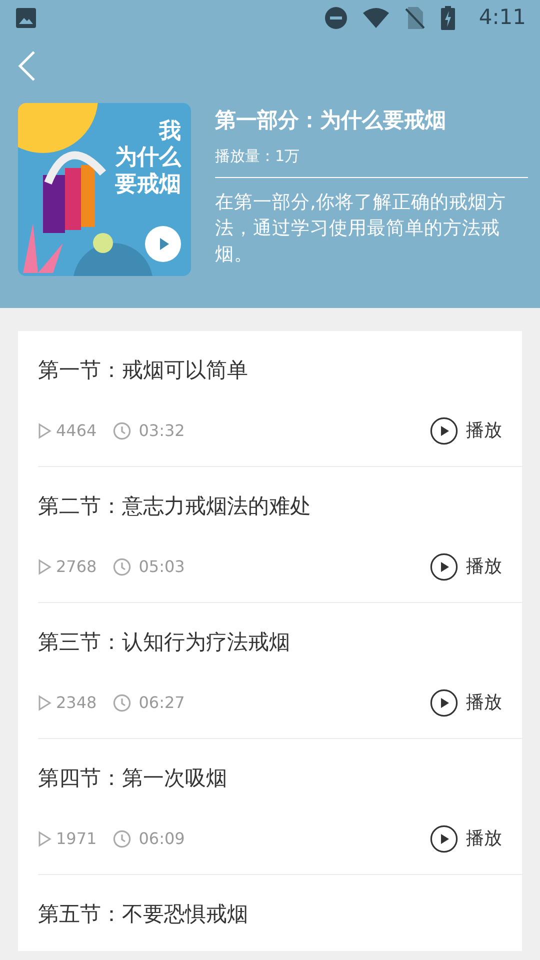  What do you see at coordinates (258, 156) in the screenshot?
I see `play-count: 播放量：1万` at bounding box center [258, 156].